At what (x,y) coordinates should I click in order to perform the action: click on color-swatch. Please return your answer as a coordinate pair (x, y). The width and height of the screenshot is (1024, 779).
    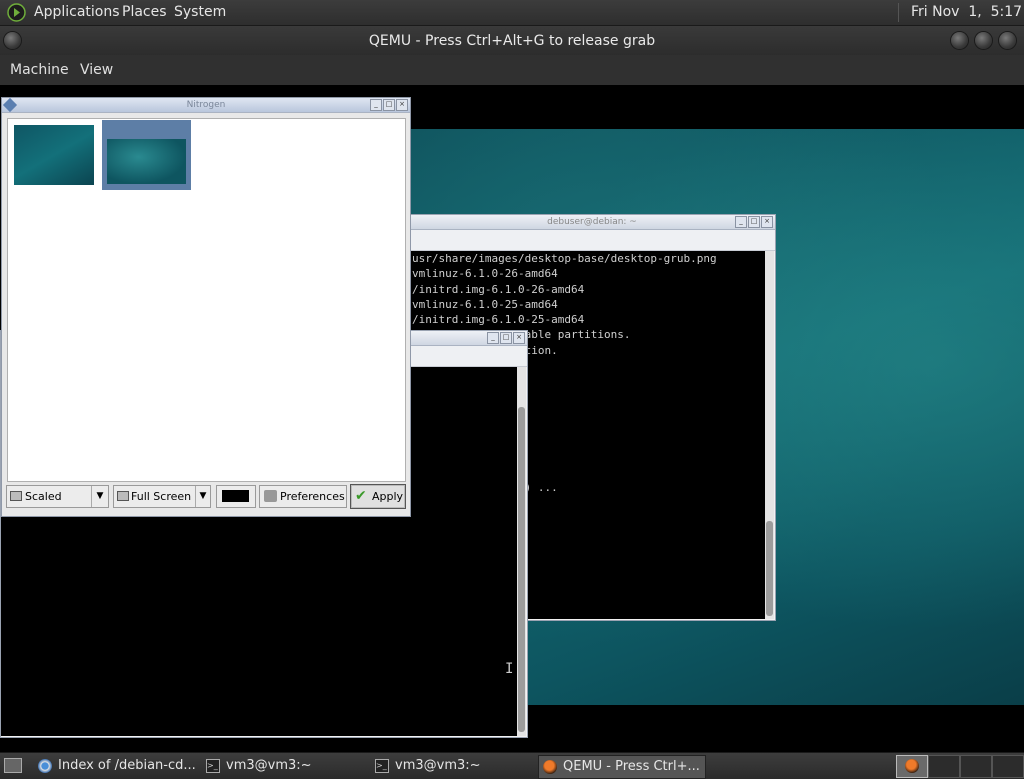
    Looking at the image, I should click on (235, 496).